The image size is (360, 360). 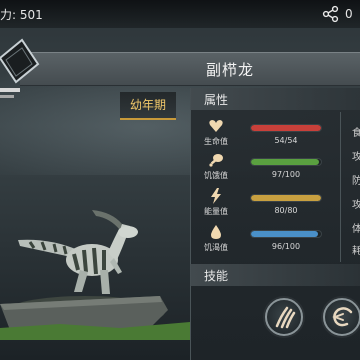 I want to click on attributes-header: 属性, so click(x=275, y=99).